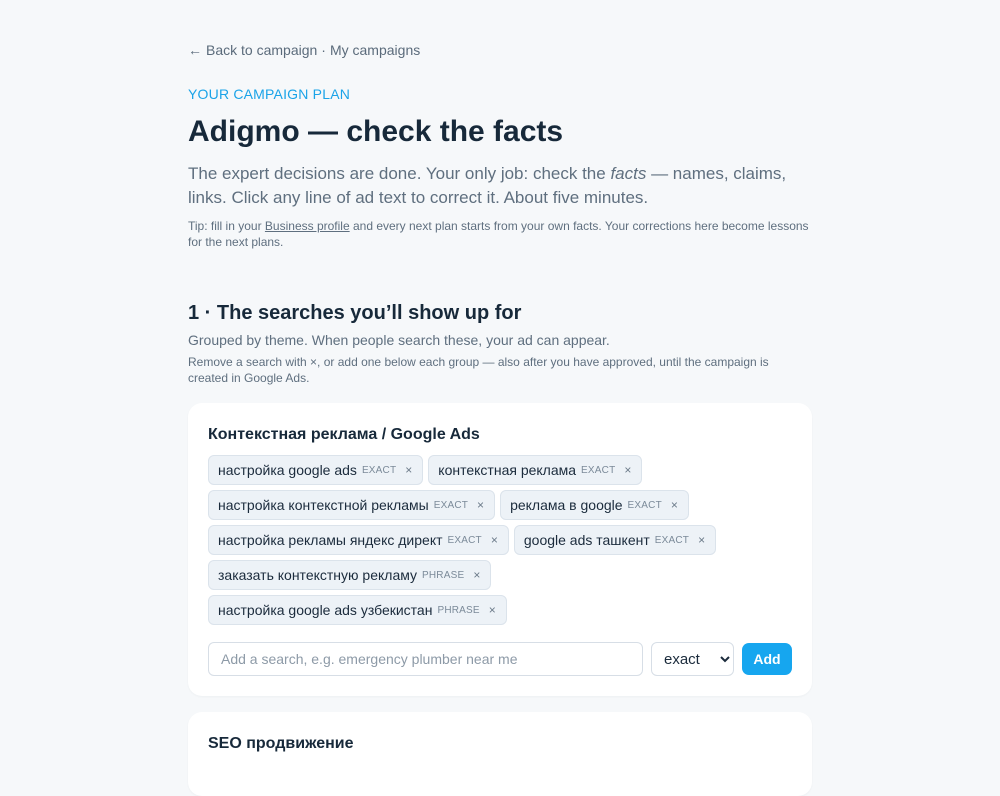  Describe the element at coordinates (500, 50) in the screenshot. I see `breadcrumb: ← Back to campaign · My campaigns` at that location.